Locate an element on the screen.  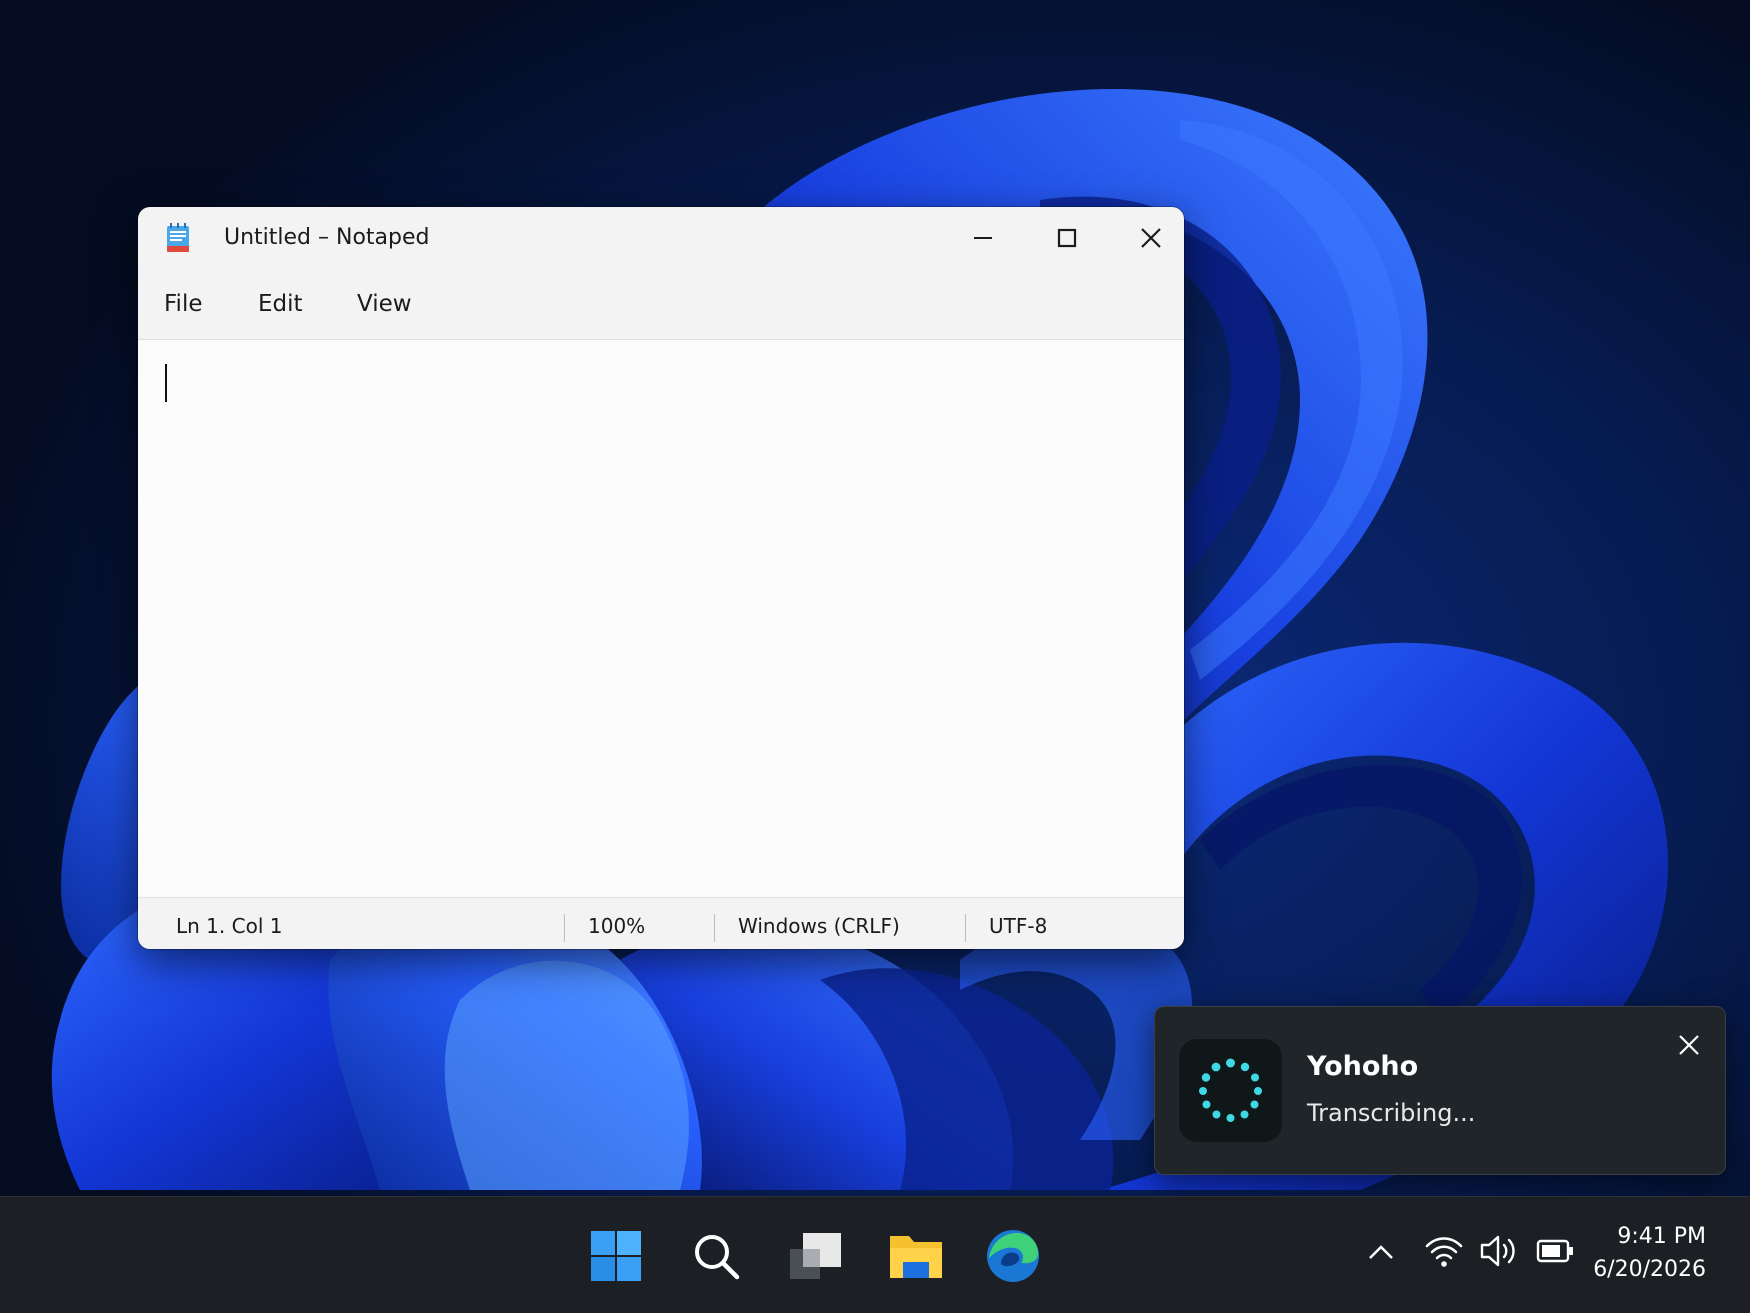
edge-browser-button is located at coordinates (1013, 1255).